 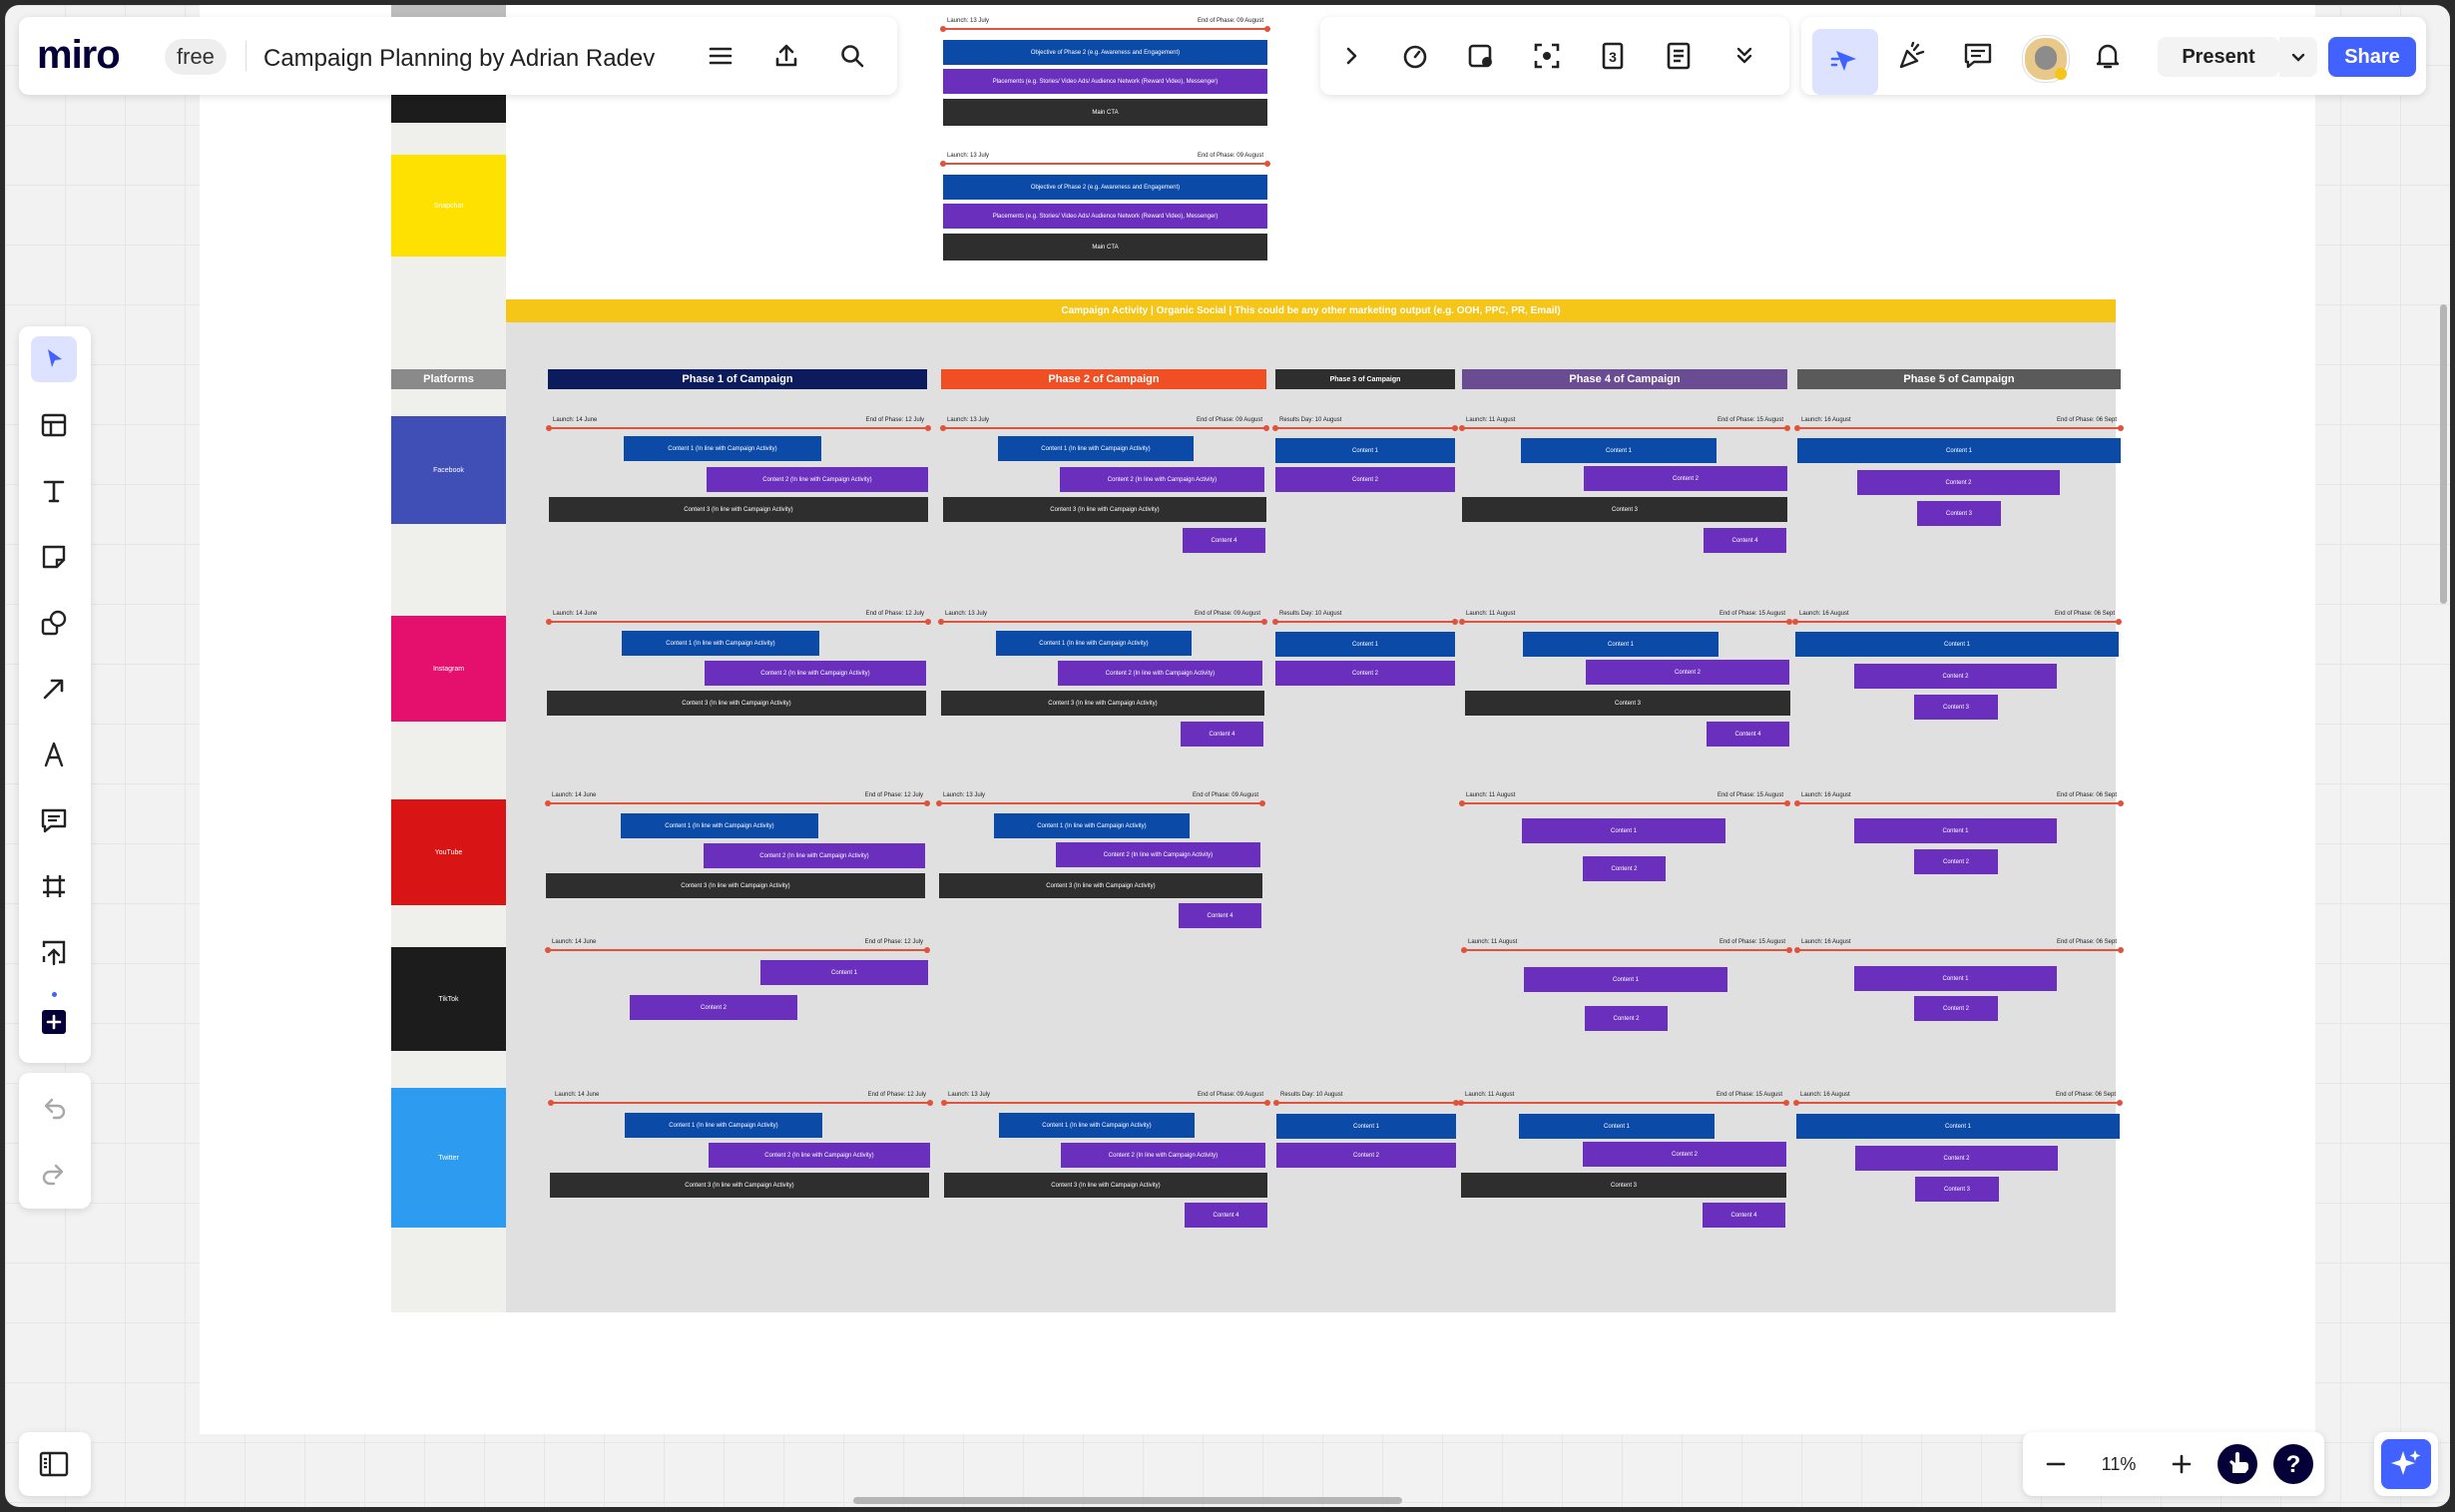 I want to click on phase-header-2: Phase 2 of Campaign, so click(x=1103, y=379).